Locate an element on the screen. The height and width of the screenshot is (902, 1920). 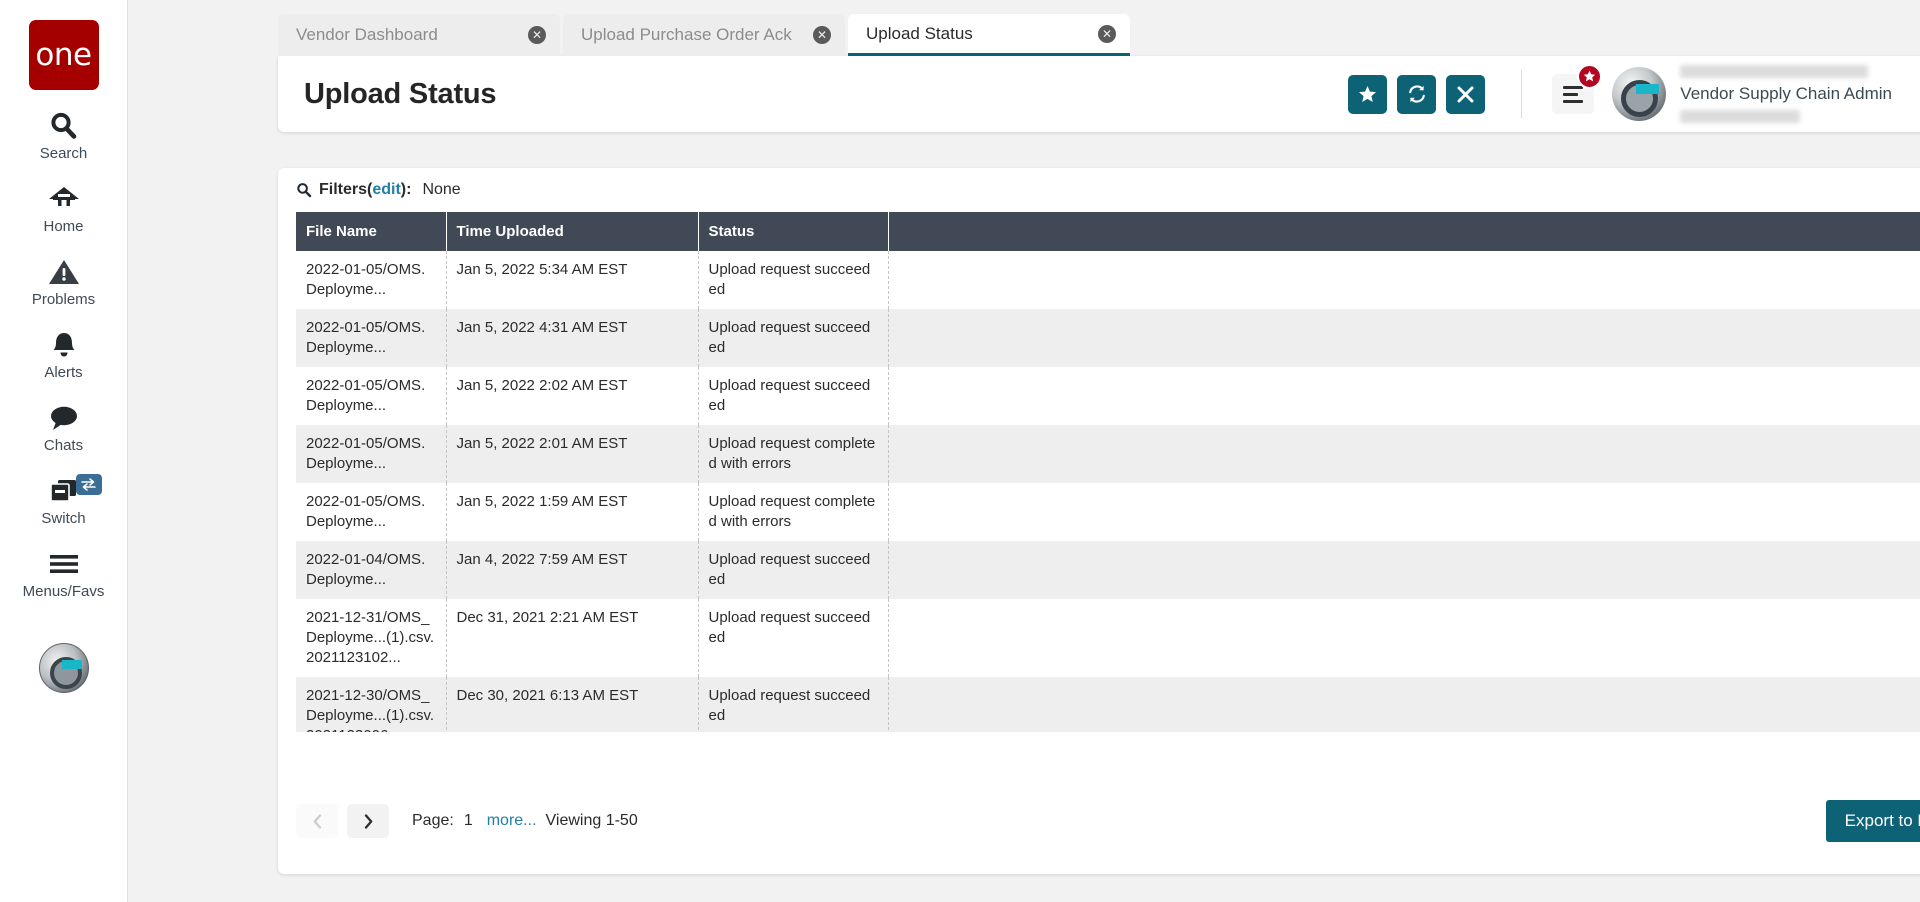
brand-logo-text: one is located at coordinates (63, 55).